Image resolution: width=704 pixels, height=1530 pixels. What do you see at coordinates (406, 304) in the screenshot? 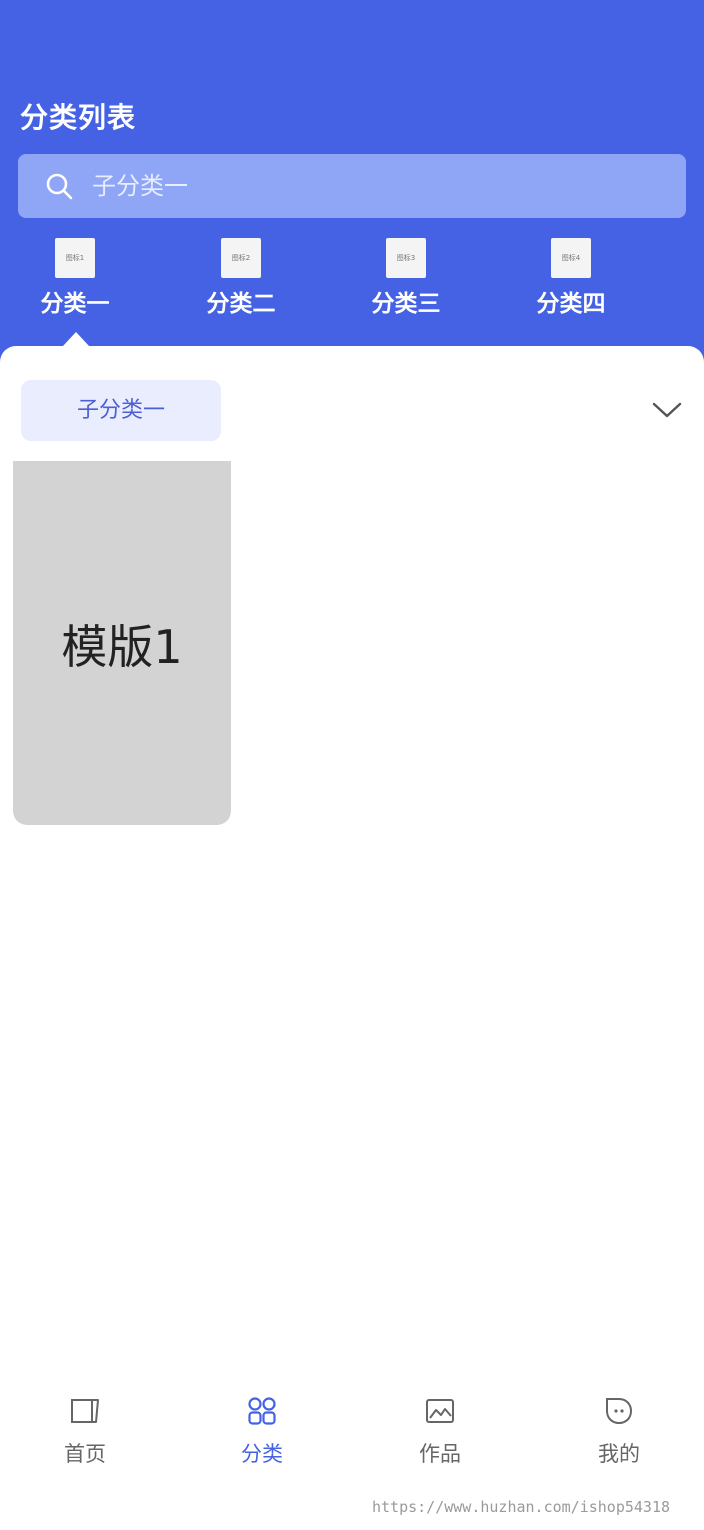
I see `category-label: 分类三` at bounding box center [406, 304].